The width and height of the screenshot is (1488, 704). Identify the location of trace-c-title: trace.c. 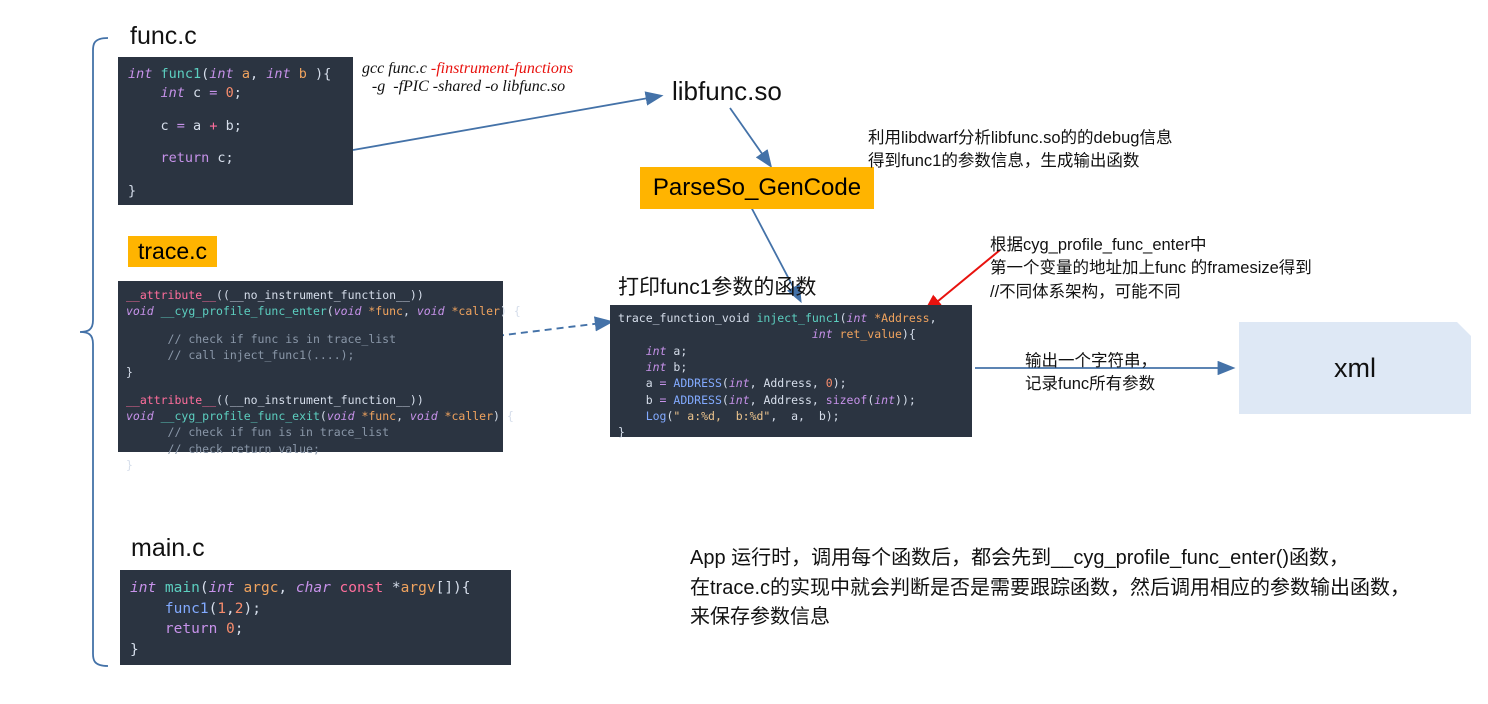
(173, 251).